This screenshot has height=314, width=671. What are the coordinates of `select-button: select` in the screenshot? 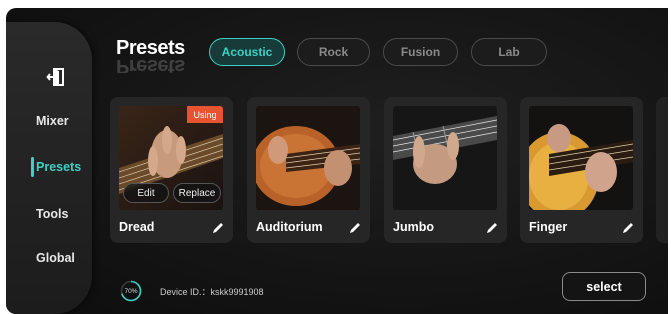 It's located at (604, 286).